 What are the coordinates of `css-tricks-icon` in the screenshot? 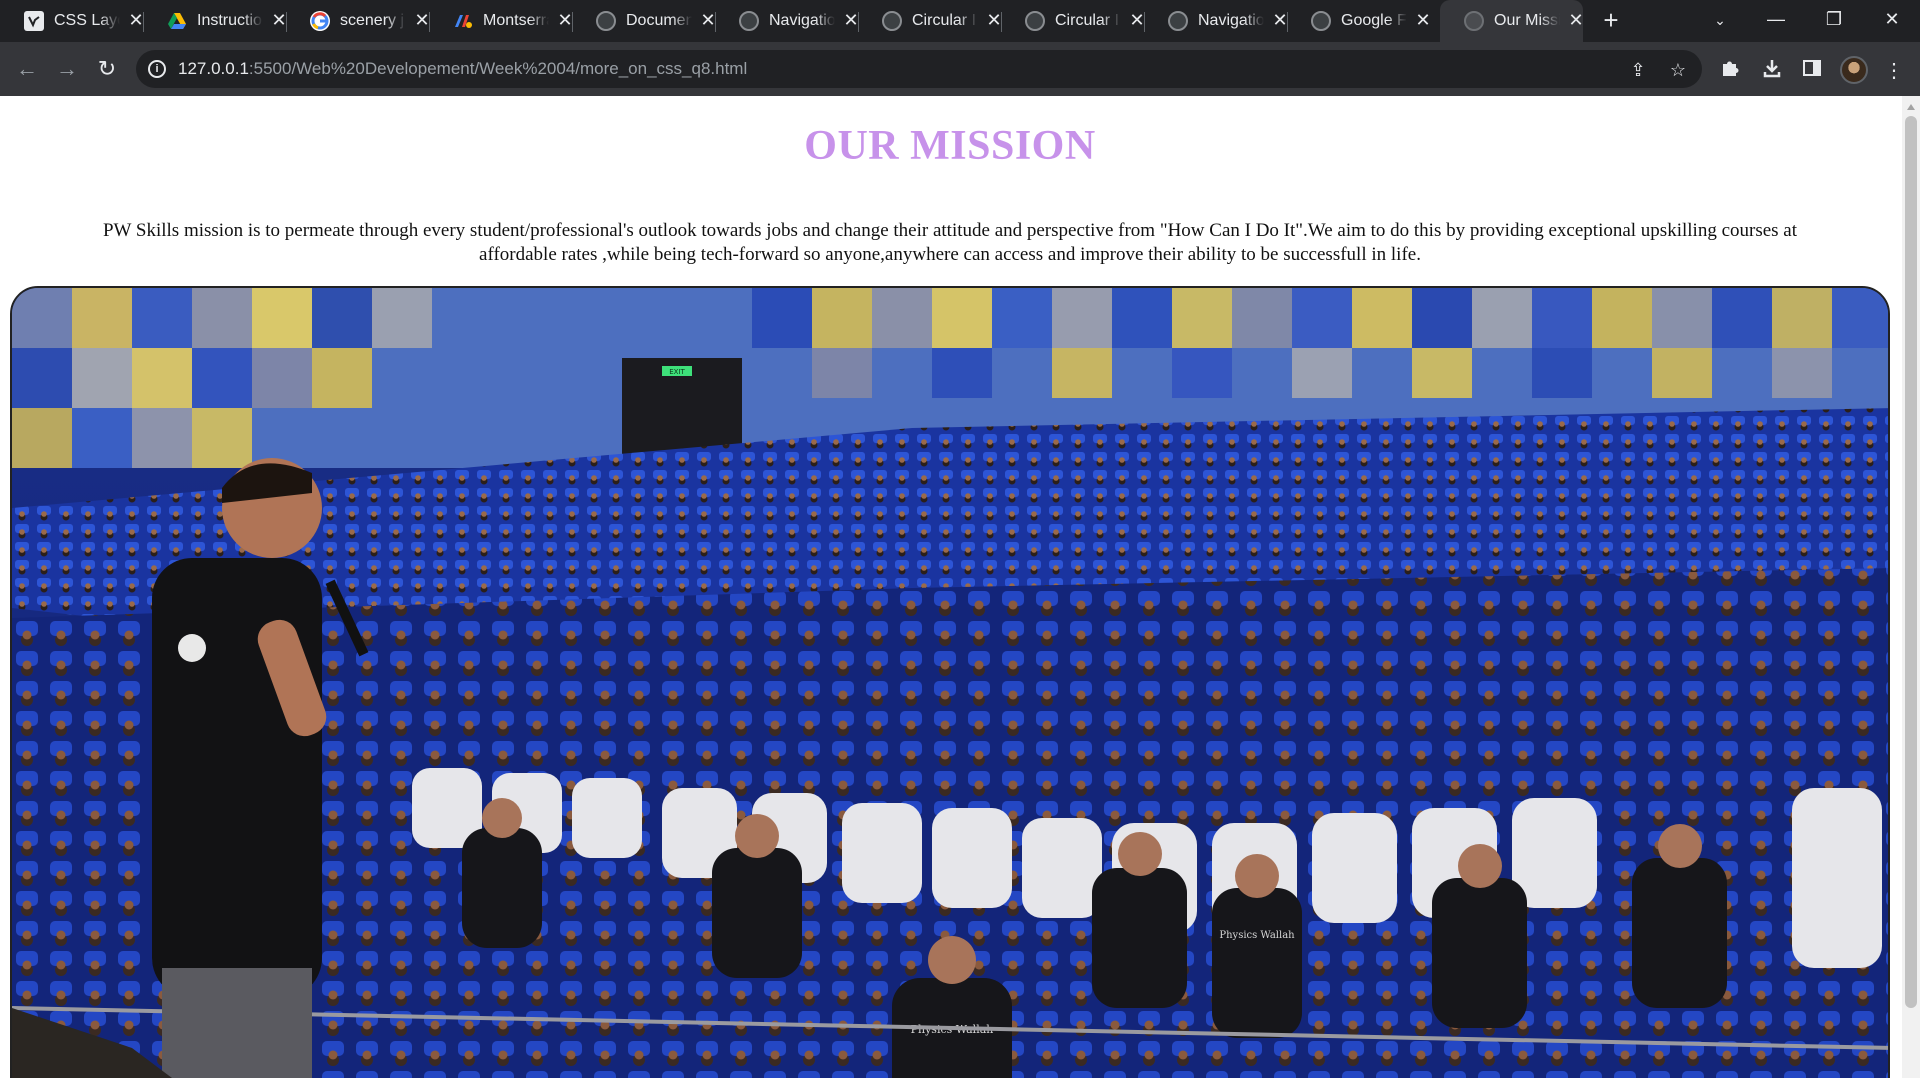 It's located at (34, 21).